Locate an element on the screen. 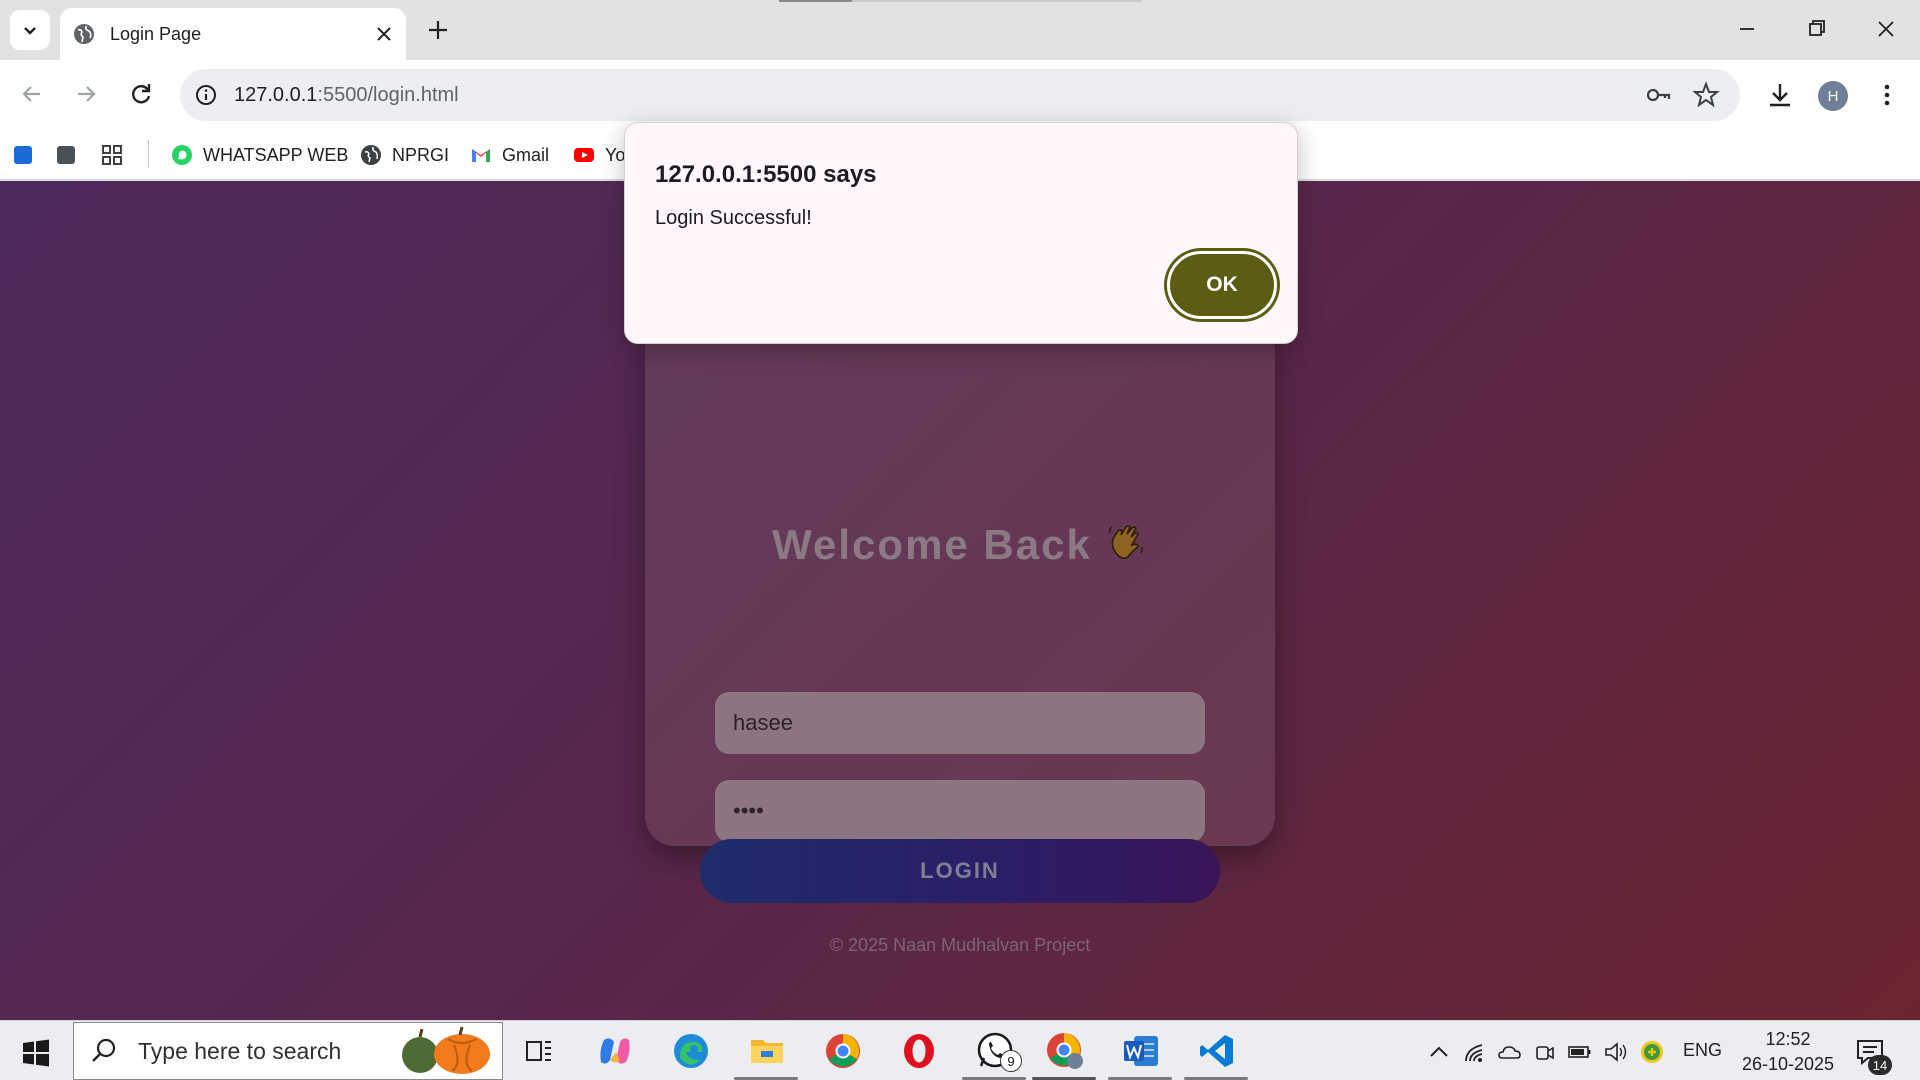 This screenshot has width=1920, height=1080. footer-copyright: © 2025 Naan Mudhalvan Project is located at coordinates (960, 945).